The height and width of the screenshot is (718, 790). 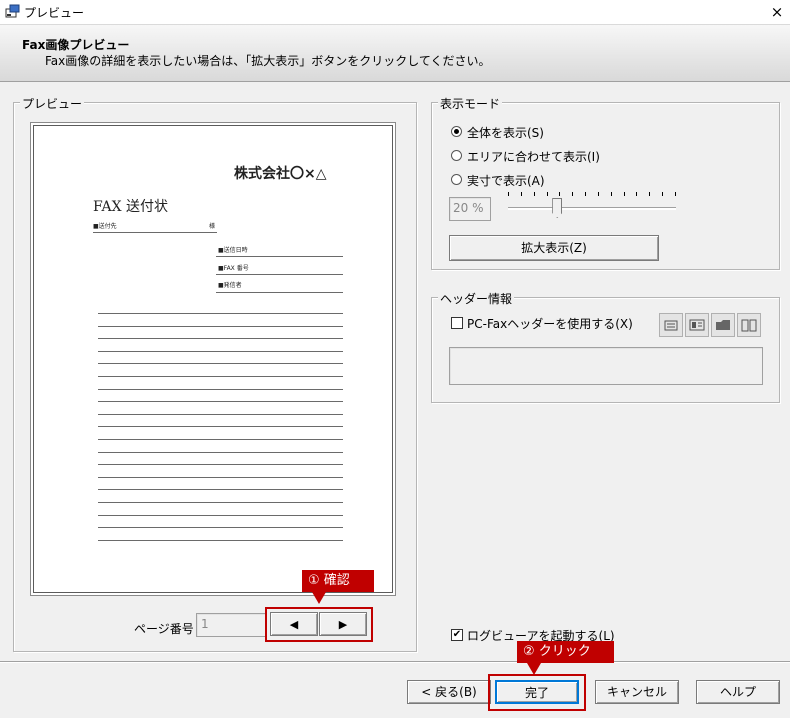 I want to click on zoom-button: 拡大表示(Z), so click(x=554, y=248).